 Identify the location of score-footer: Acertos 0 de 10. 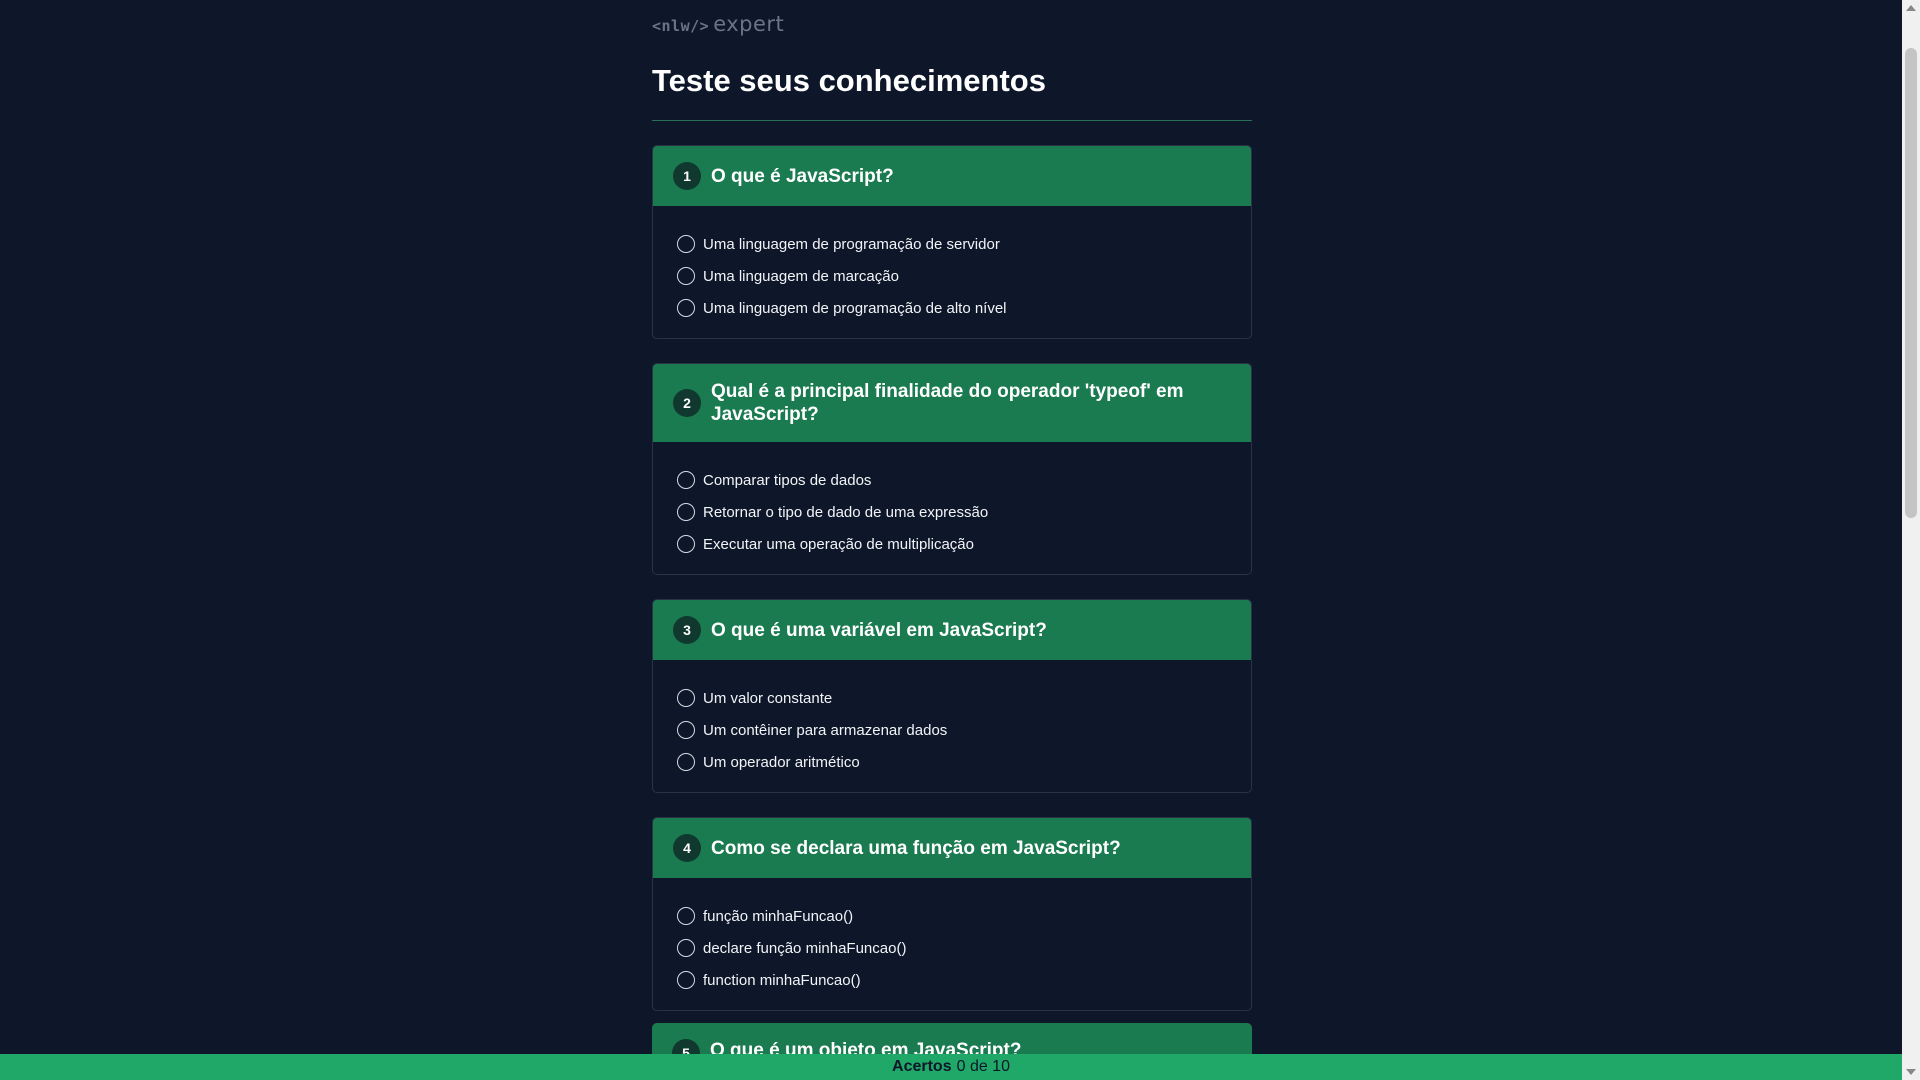
(951, 1067).